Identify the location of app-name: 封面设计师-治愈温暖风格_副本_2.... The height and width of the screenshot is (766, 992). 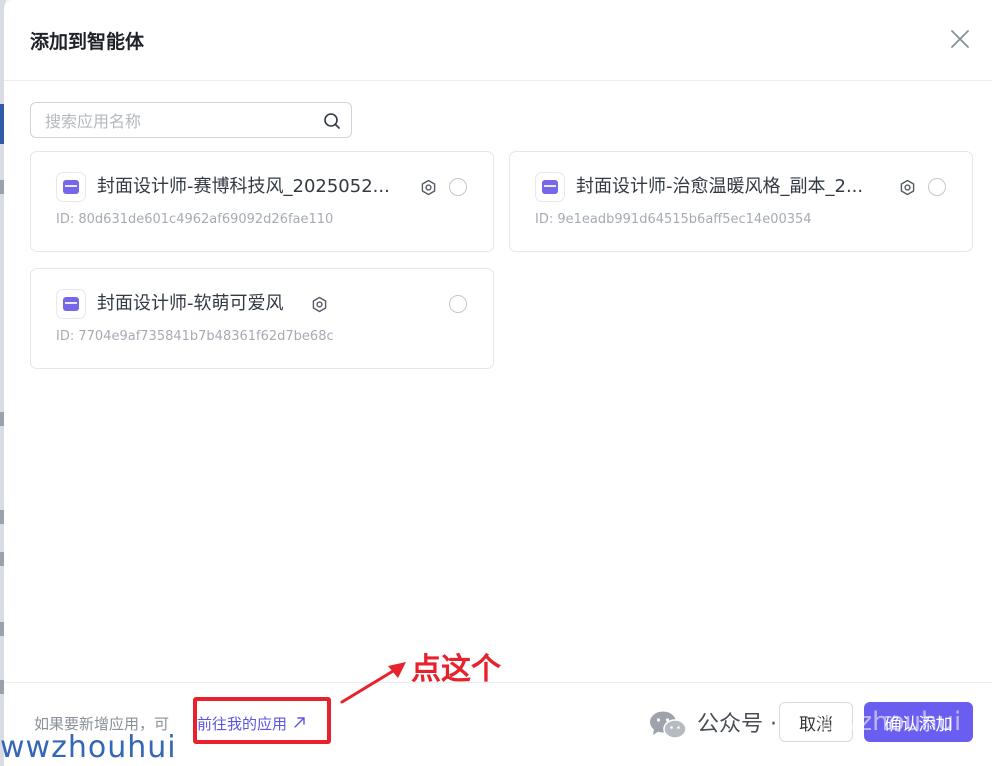
(720, 186).